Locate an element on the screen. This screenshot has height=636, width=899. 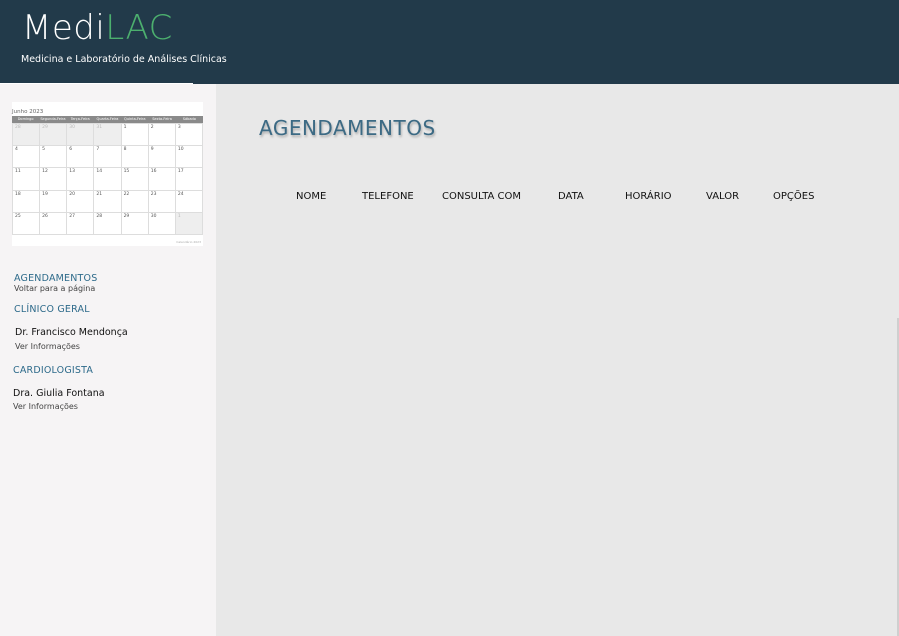
page-title: AGENDAMENTOS is located at coordinates (347, 128).